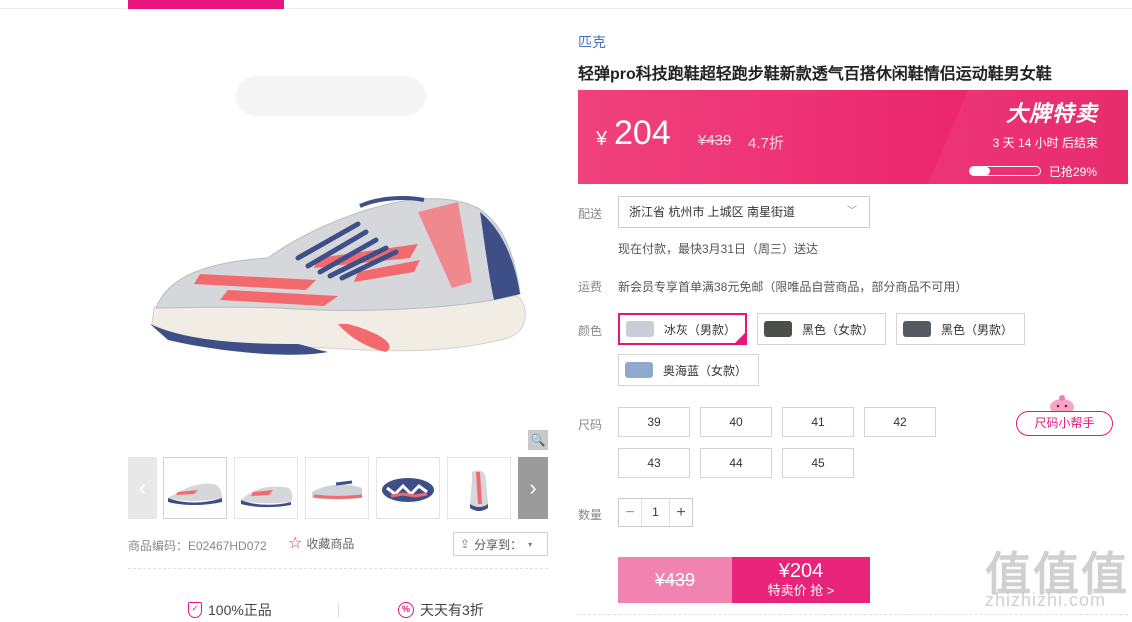  I want to click on shipping-info: 新会员专享首单满38元免邮（限唯品自营商品，部分商品不可用）, so click(793, 287).